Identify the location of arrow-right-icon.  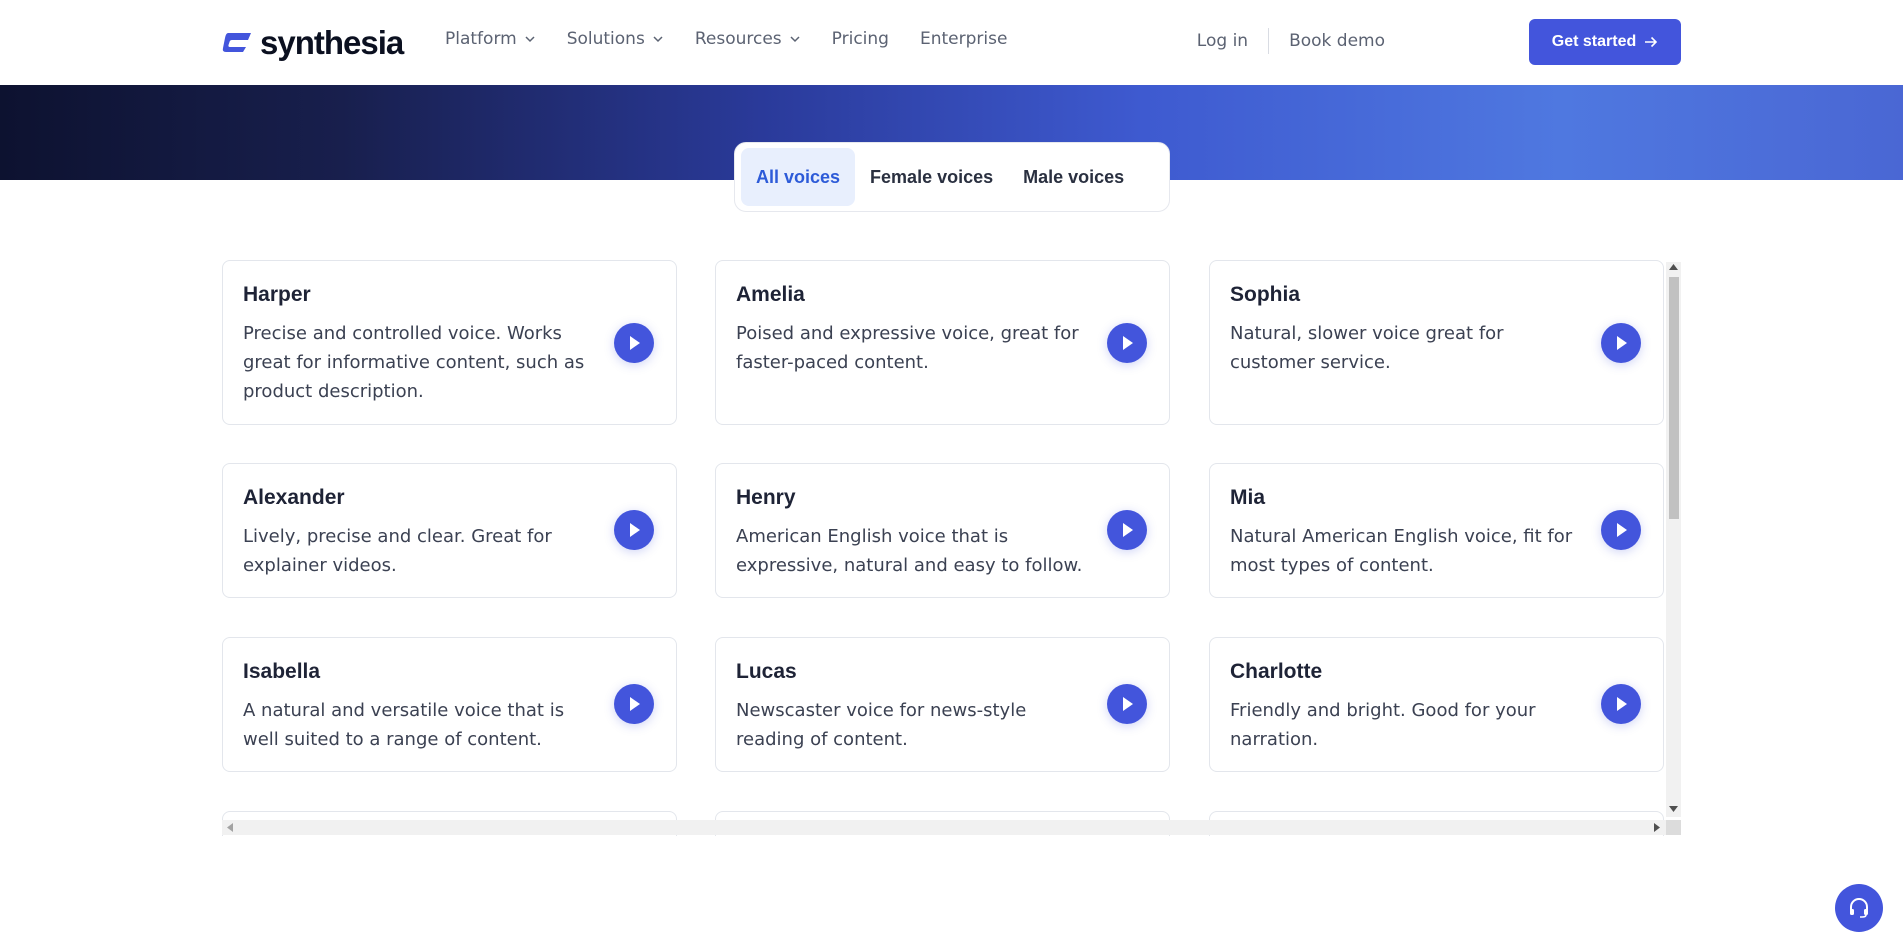
(1651, 42).